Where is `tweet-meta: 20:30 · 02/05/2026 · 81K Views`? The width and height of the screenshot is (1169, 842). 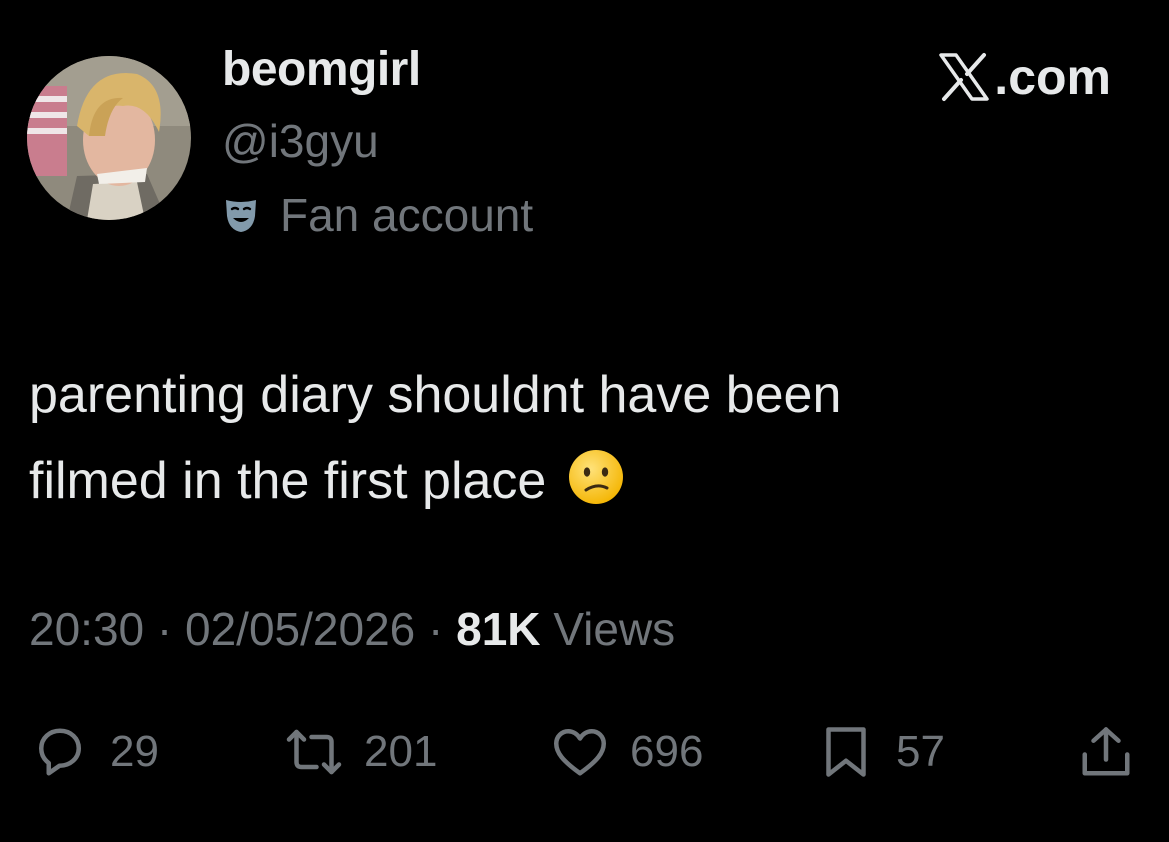
tweet-meta: 20:30 · 02/05/2026 · 81K Views is located at coordinates (352, 629).